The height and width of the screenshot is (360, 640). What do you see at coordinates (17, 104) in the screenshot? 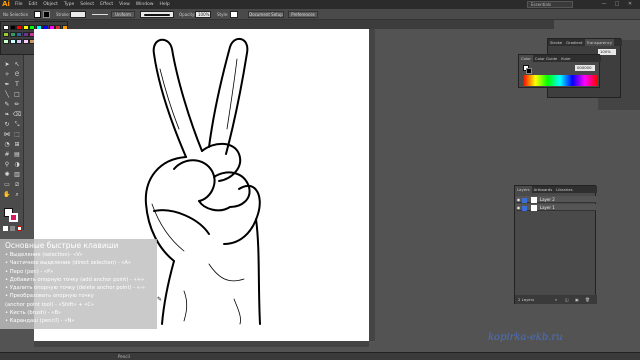
I see `pencil-tool-icon: ✏` at bounding box center [17, 104].